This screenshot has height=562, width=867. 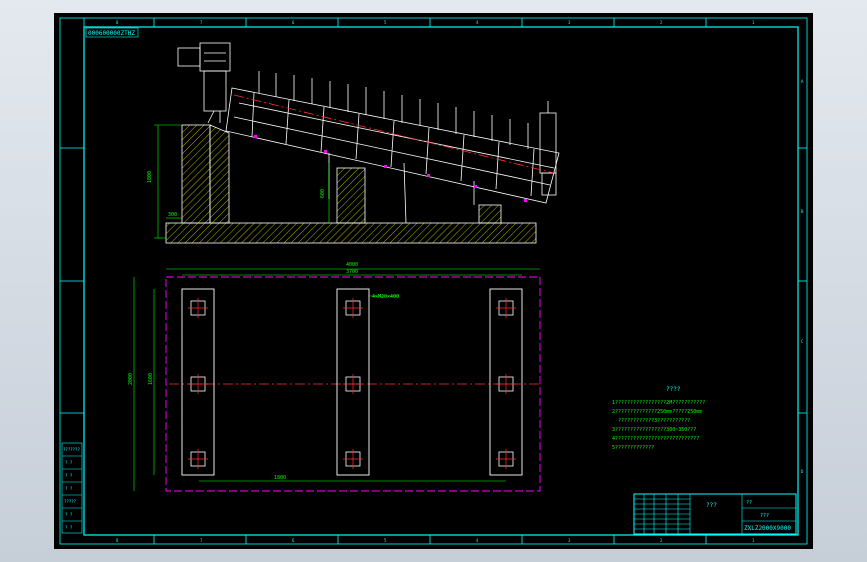 I want to click on dim-mid-height: 600, so click(x=323, y=193).